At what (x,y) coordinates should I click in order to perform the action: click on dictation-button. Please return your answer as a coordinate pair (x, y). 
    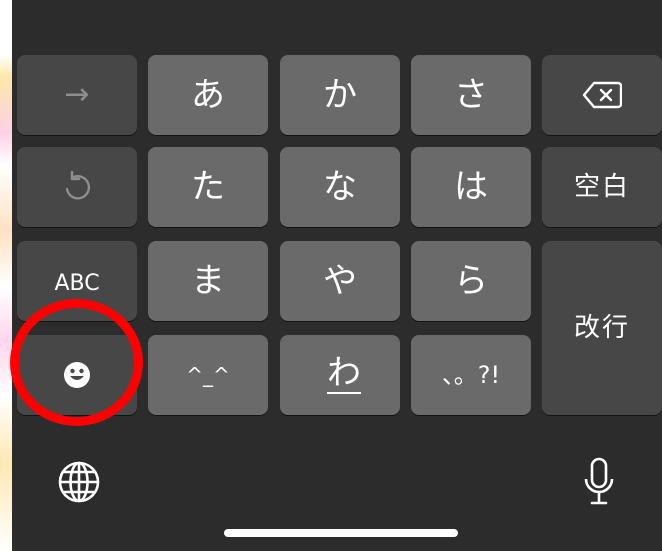
    Looking at the image, I should click on (599, 482).